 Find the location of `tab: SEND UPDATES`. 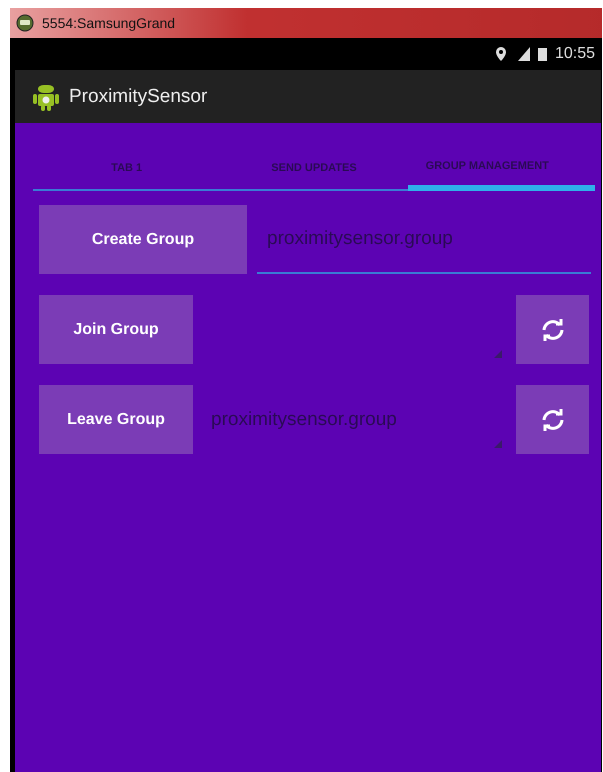

tab: SEND UPDATES is located at coordinates (314, 169).